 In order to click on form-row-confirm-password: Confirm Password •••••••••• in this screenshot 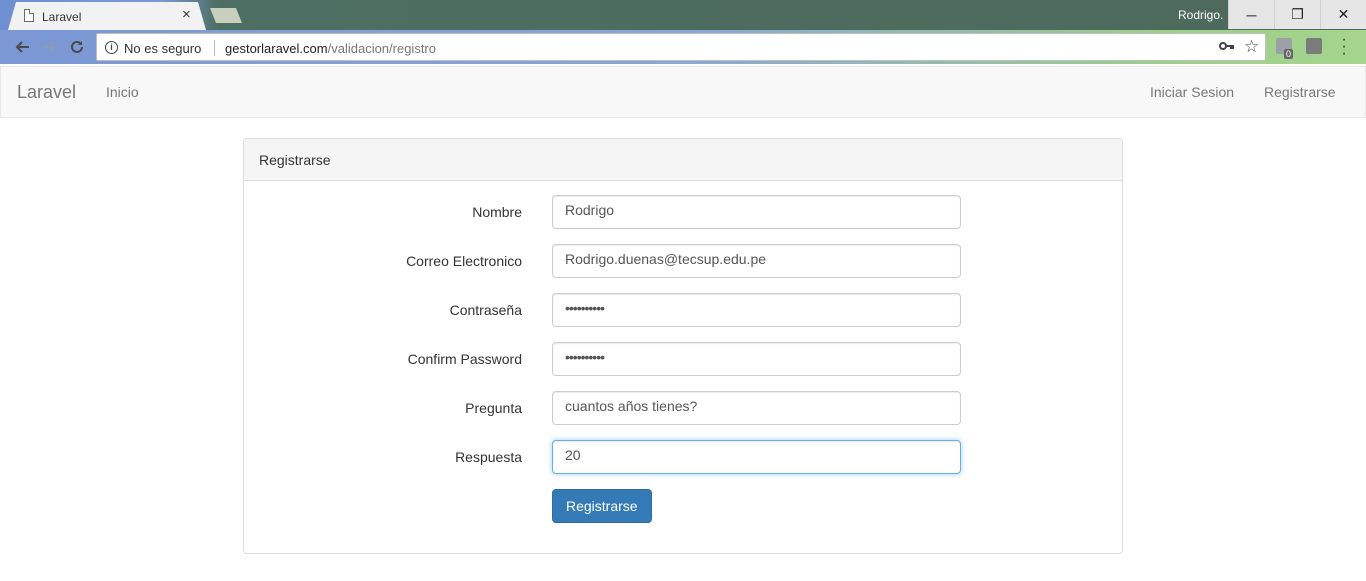, I will do `click(683, 359)`.